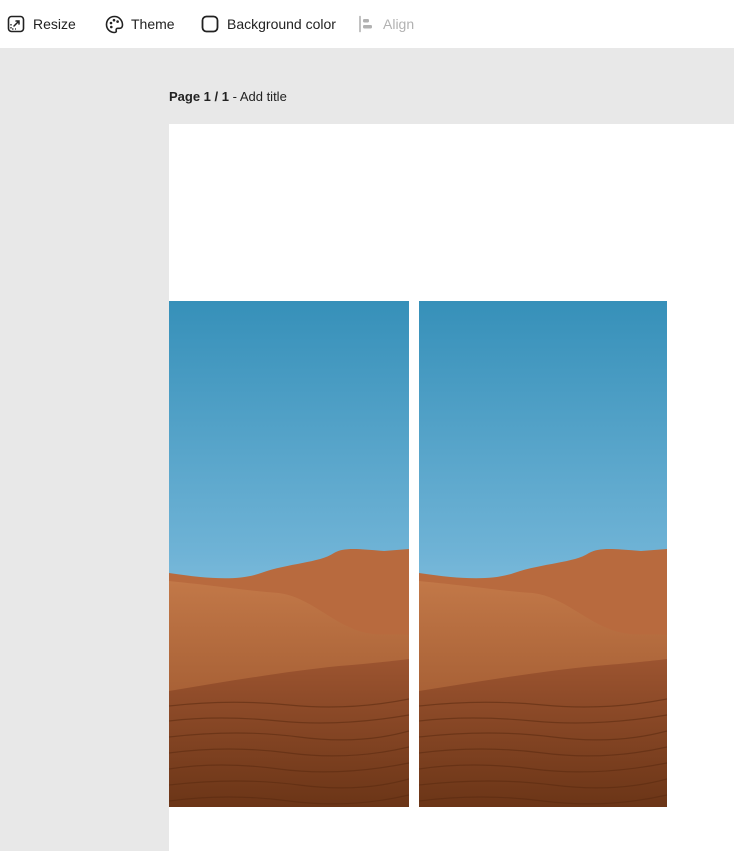  I want to click on align-button: Align, so click(385, 24).